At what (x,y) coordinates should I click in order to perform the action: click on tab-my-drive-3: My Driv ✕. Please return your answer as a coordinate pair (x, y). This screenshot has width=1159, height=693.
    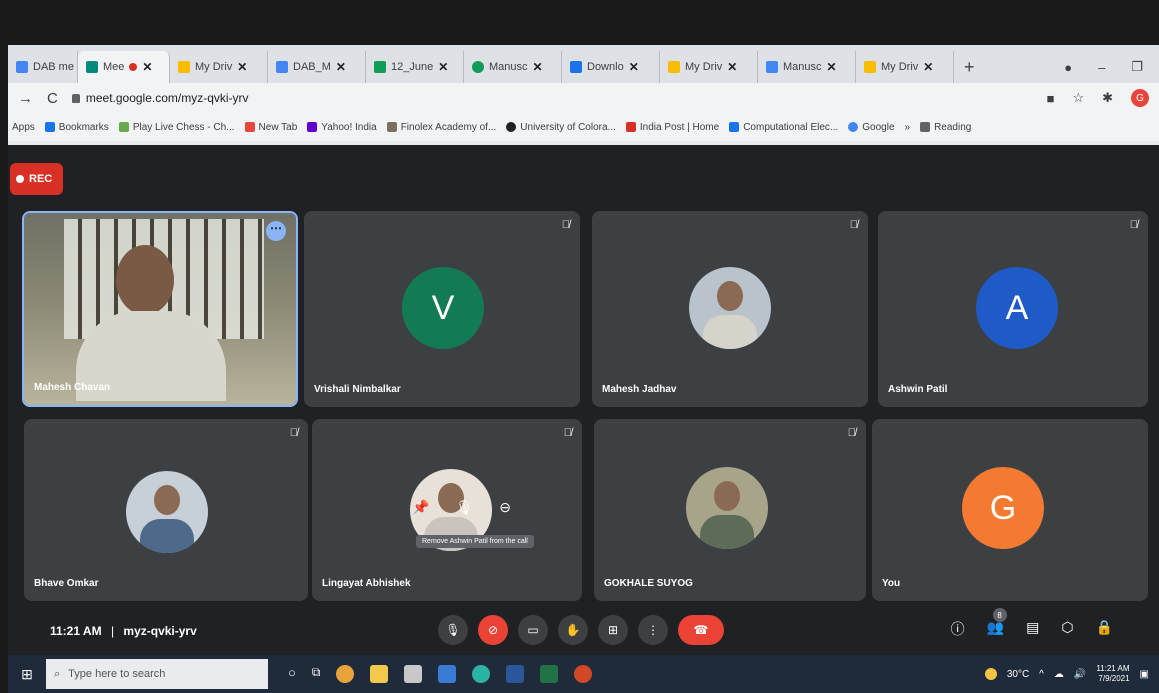
    Looking at the image, I should click on (905, 67).